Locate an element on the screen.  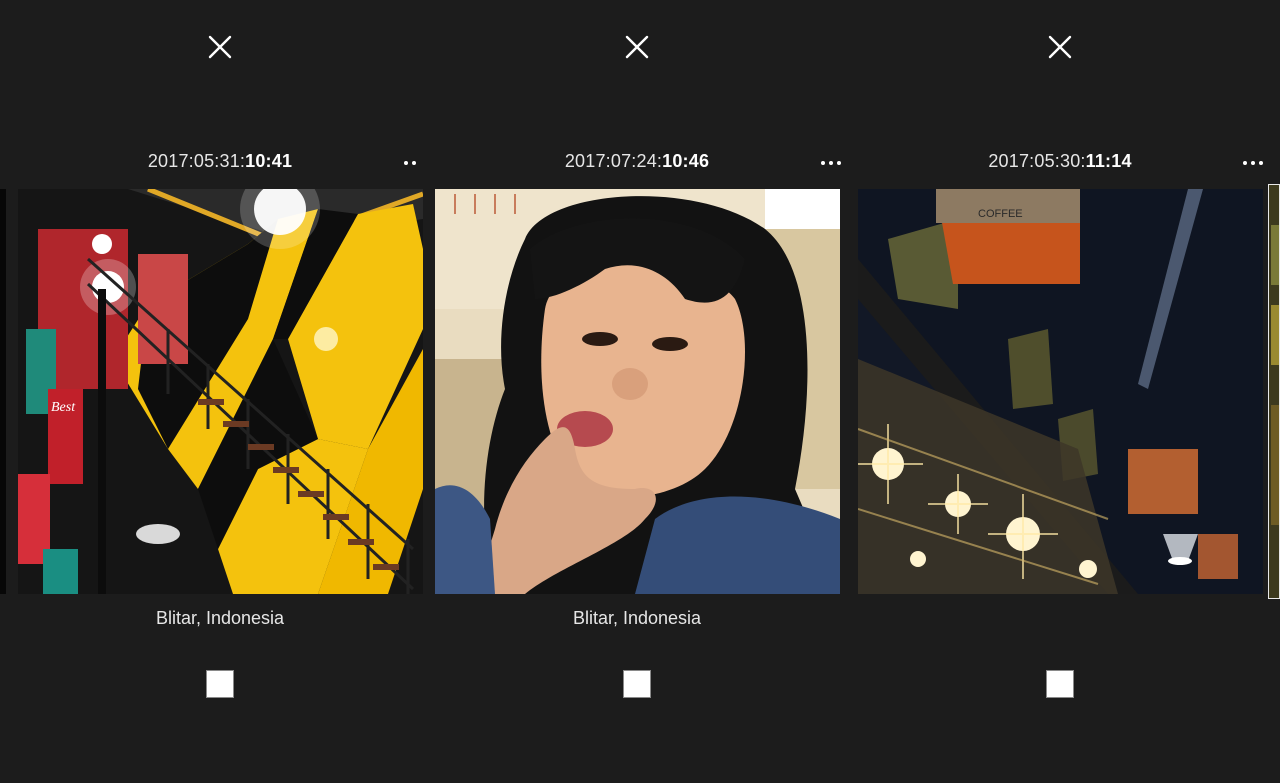
photo-timestamp: 2017:07:24:10:46 is located at coordinates (637, 161).